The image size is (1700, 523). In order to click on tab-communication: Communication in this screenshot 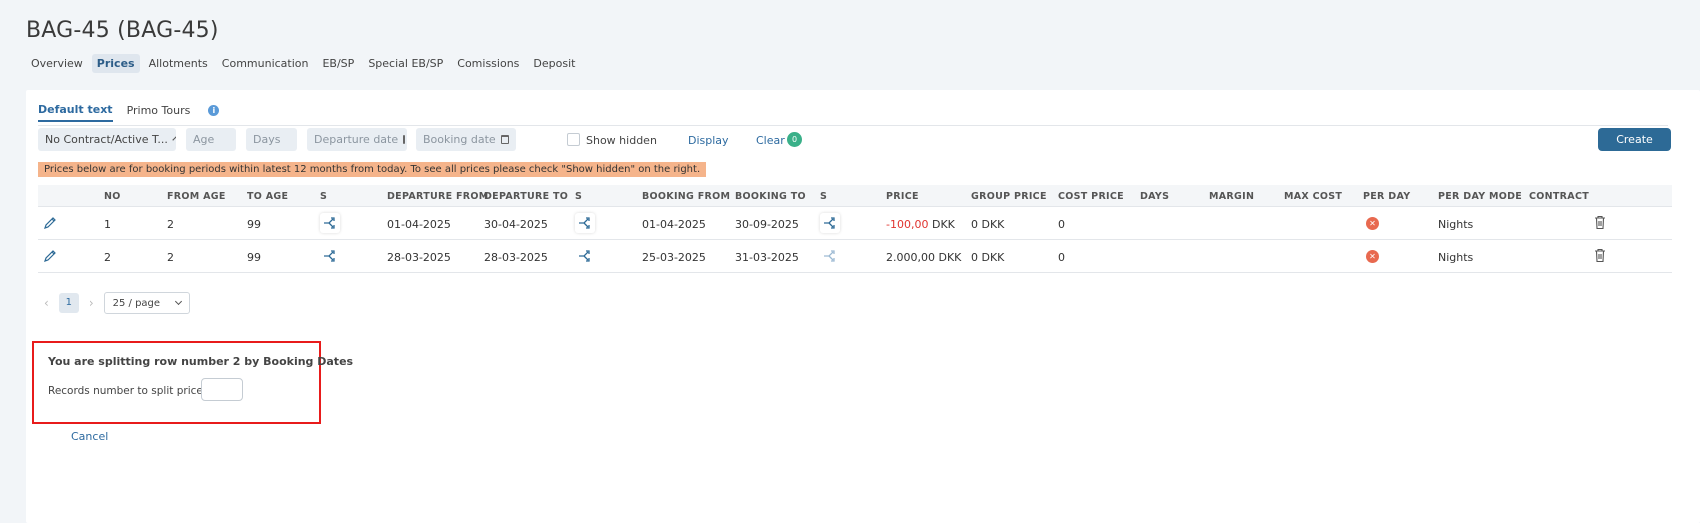, I will do `click(265, 63)`.